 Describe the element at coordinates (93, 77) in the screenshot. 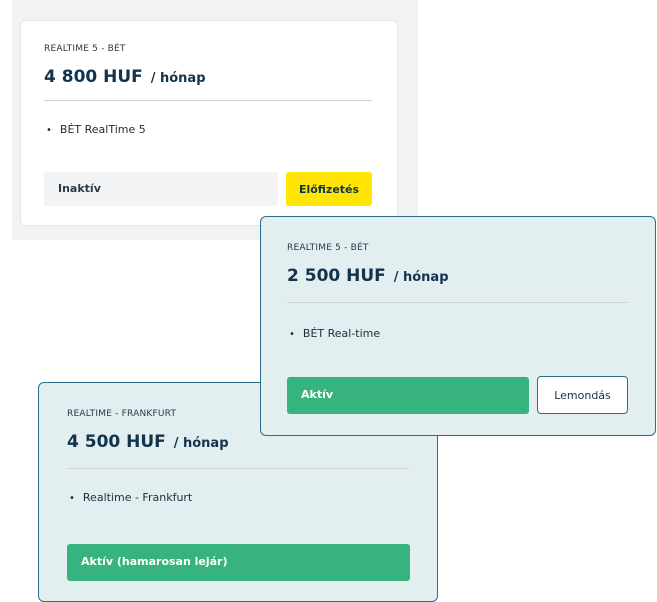

I see `price-amount: 4 800 HUF` at that location.